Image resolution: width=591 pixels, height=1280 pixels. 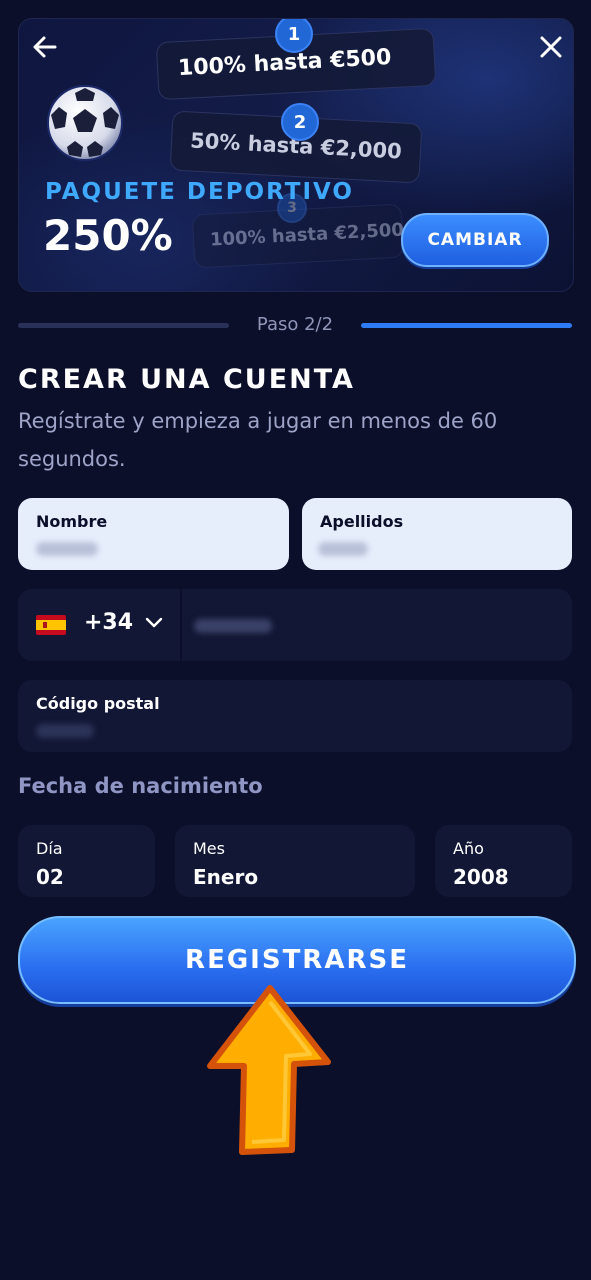 What do you see at coordinates (181, 625) in the screenshot?
I see `phone-divider` at bounding box center [181, 625].